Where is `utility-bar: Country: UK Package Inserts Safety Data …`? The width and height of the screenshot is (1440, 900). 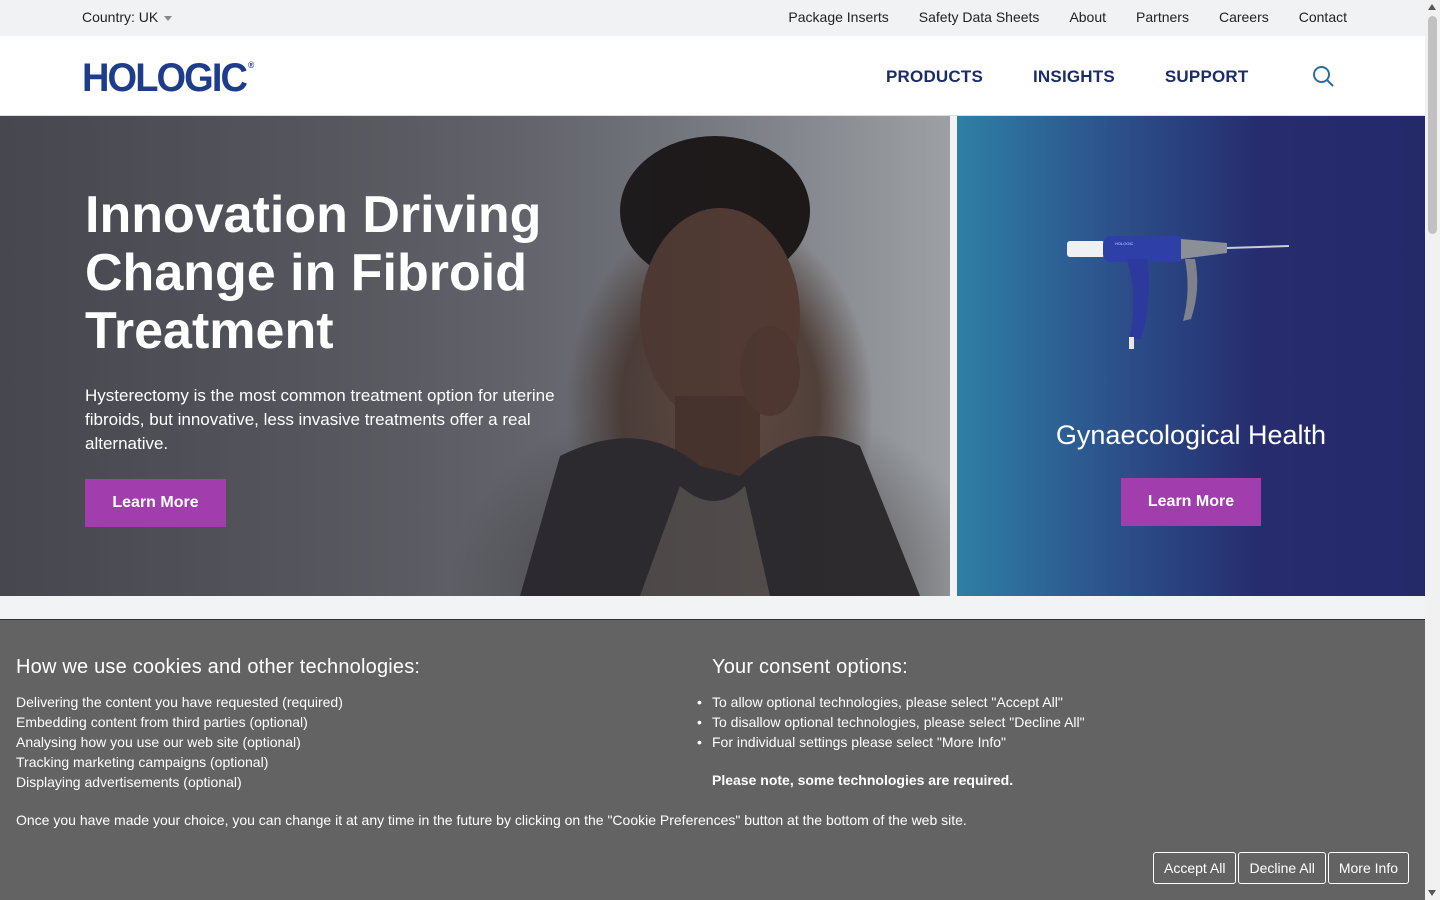 utility-bar: Country: UK Package Inserts Safety Data … is located at coordinates (712, 18).